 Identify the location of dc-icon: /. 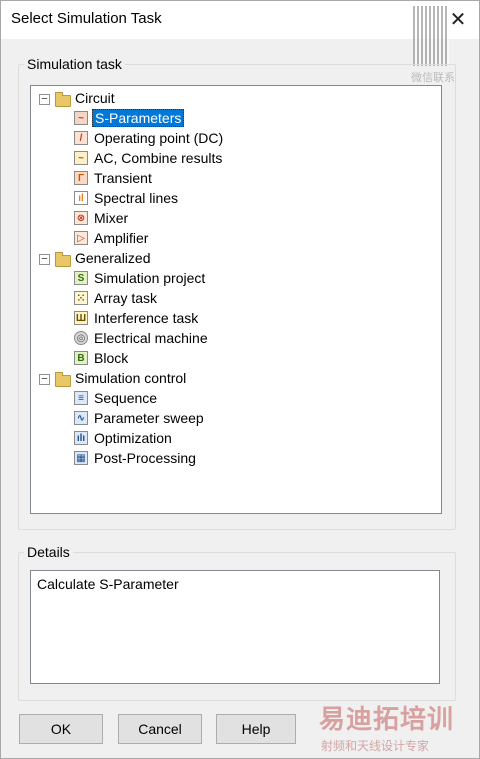
(81, 138).